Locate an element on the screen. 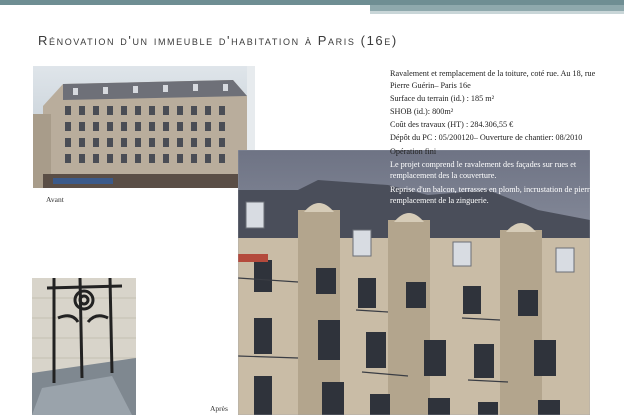 The width and height of the screenshot is (624, 415). caption-after: Après is located at coordinates (219, 408).